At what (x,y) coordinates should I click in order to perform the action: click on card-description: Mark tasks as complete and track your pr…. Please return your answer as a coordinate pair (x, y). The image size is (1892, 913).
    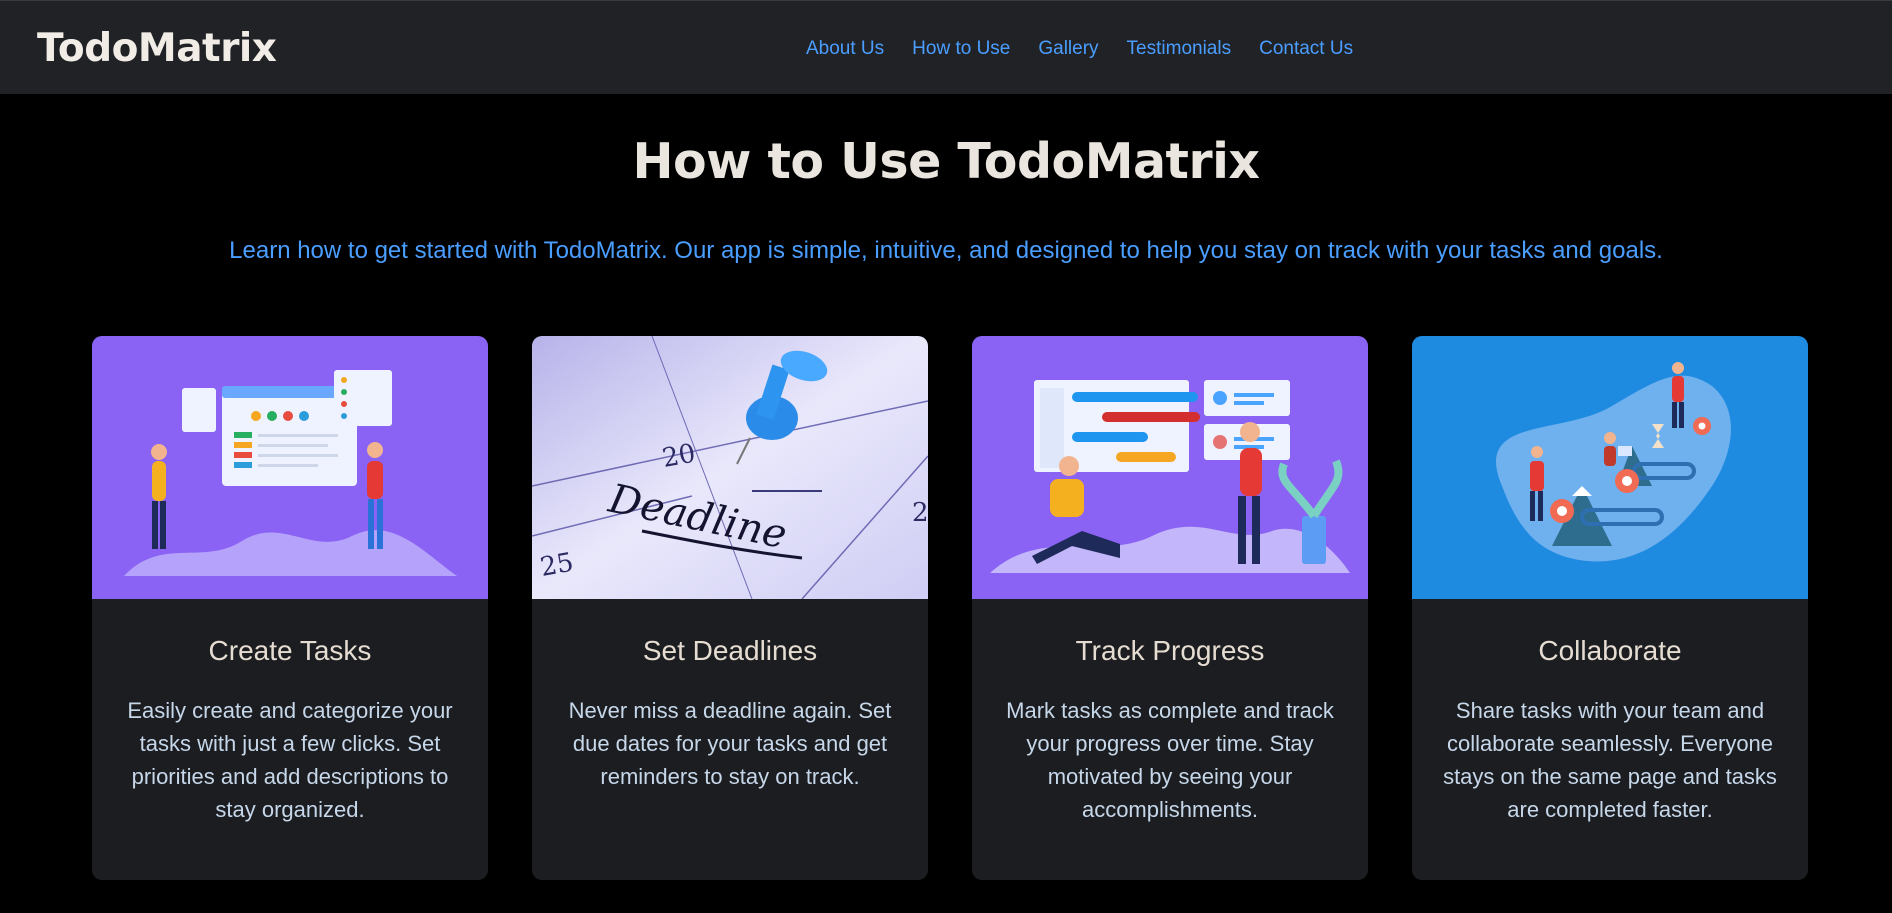
    Looking at the image, I should click on (1170, 760).